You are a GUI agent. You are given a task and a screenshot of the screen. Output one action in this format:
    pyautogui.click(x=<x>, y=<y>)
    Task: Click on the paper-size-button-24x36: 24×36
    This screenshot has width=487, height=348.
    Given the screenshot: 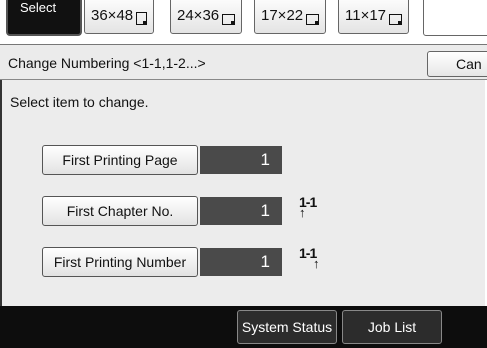 What is the action you would take?
    pyautogui.click(x=206, y=17)
    